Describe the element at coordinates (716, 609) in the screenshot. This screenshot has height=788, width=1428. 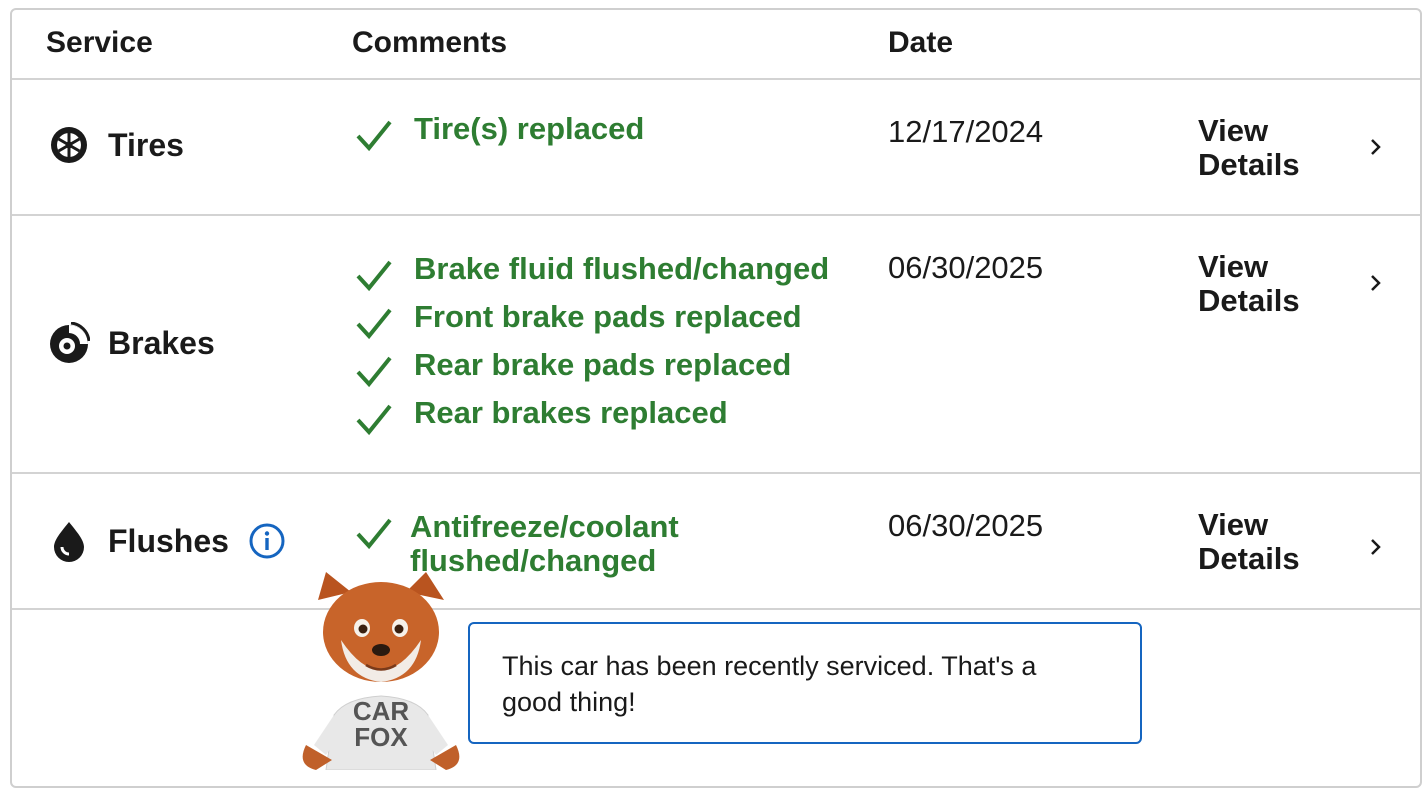
I see `row-divider` at that location.